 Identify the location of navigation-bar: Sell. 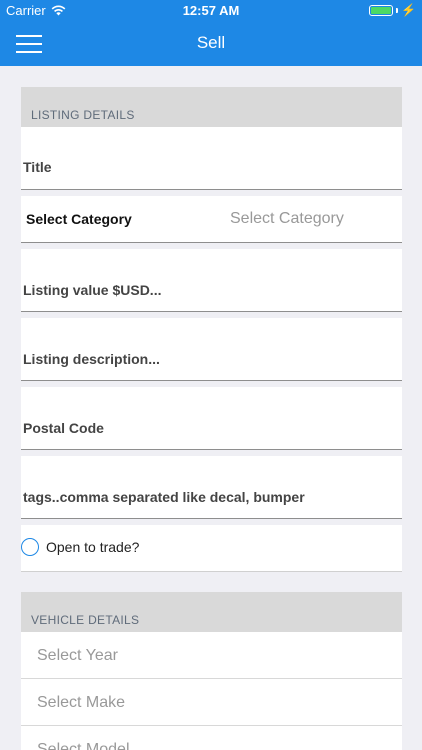
(211, 44).